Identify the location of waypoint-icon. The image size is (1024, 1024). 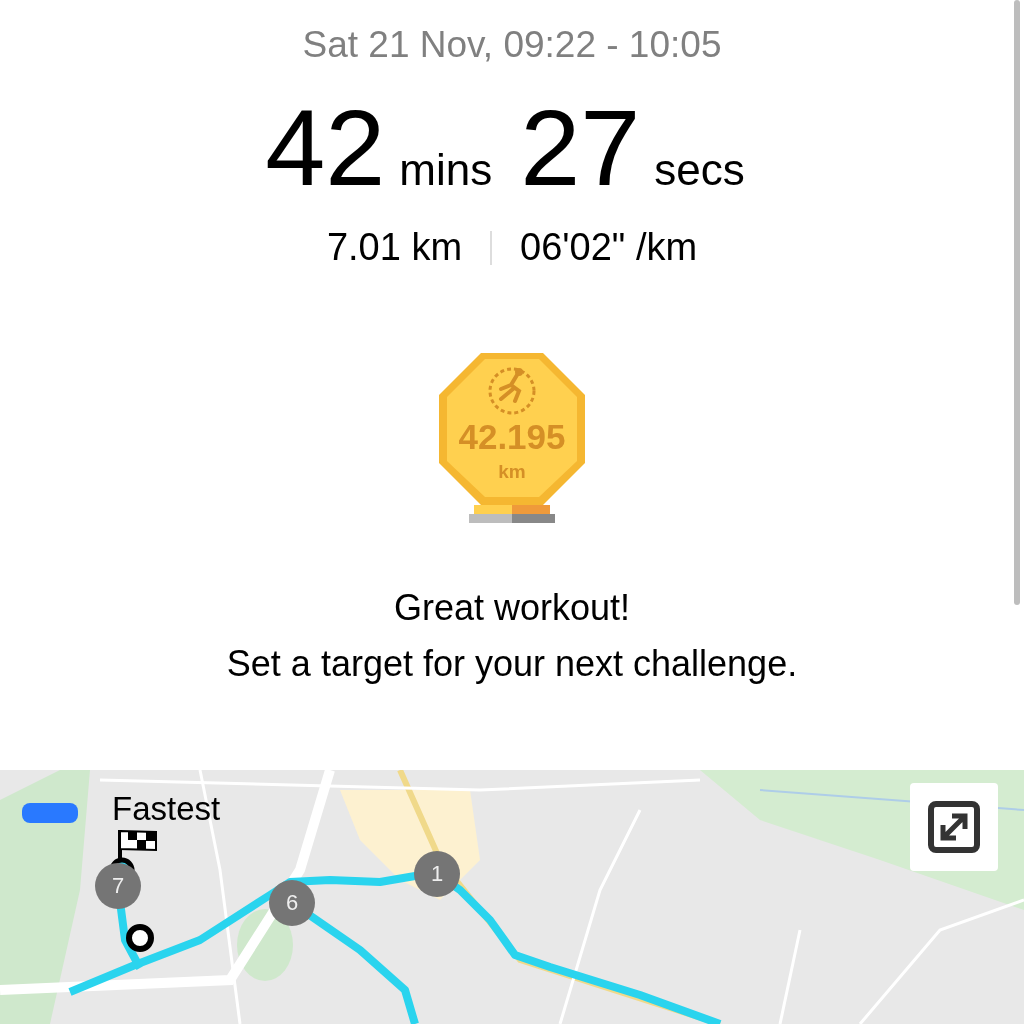
(140, 938).